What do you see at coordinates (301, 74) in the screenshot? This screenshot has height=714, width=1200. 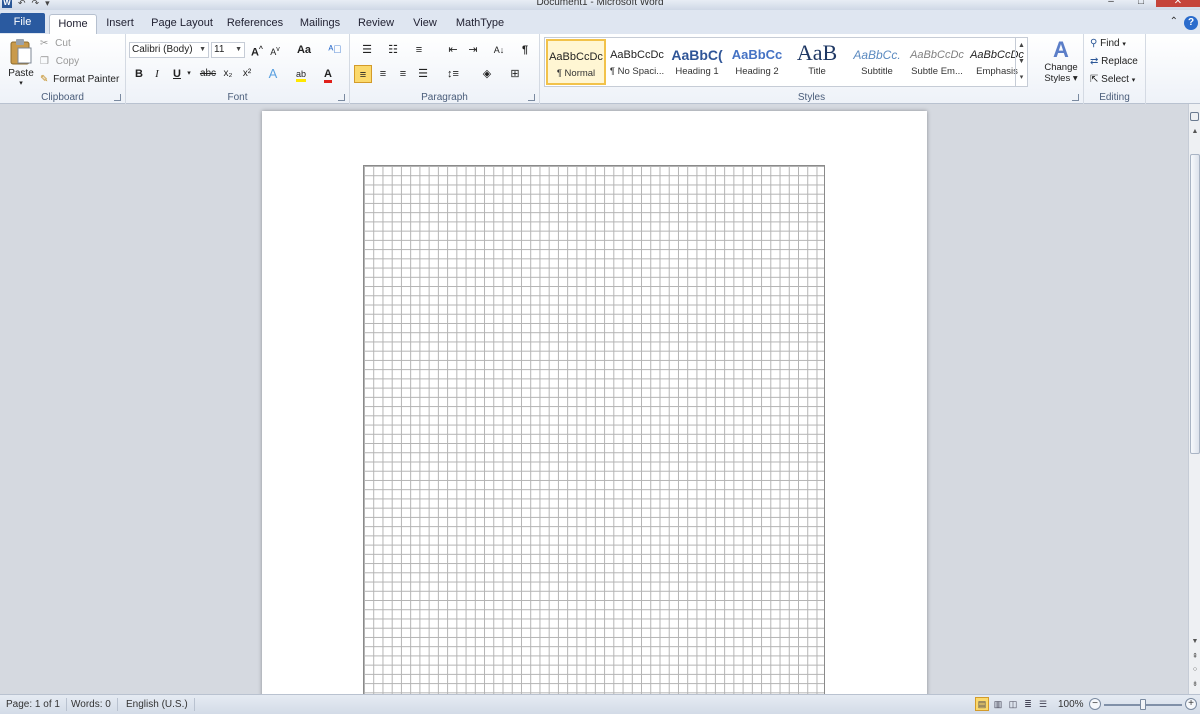 I see `highlight-button: ab` at bounding box center [301, 74].